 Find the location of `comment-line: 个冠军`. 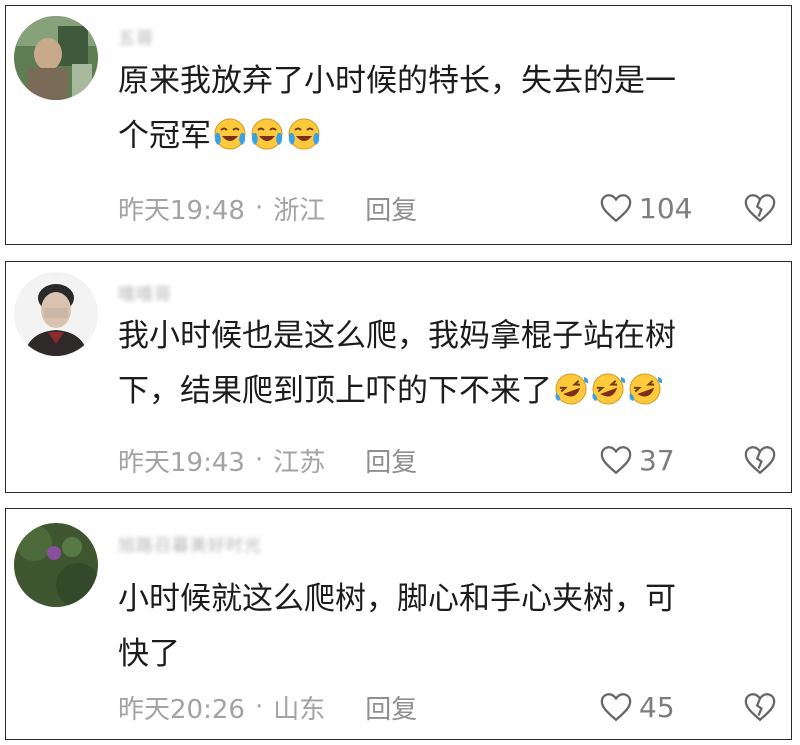

comment-line: 个冠军 is located at coordinates (443, 136).